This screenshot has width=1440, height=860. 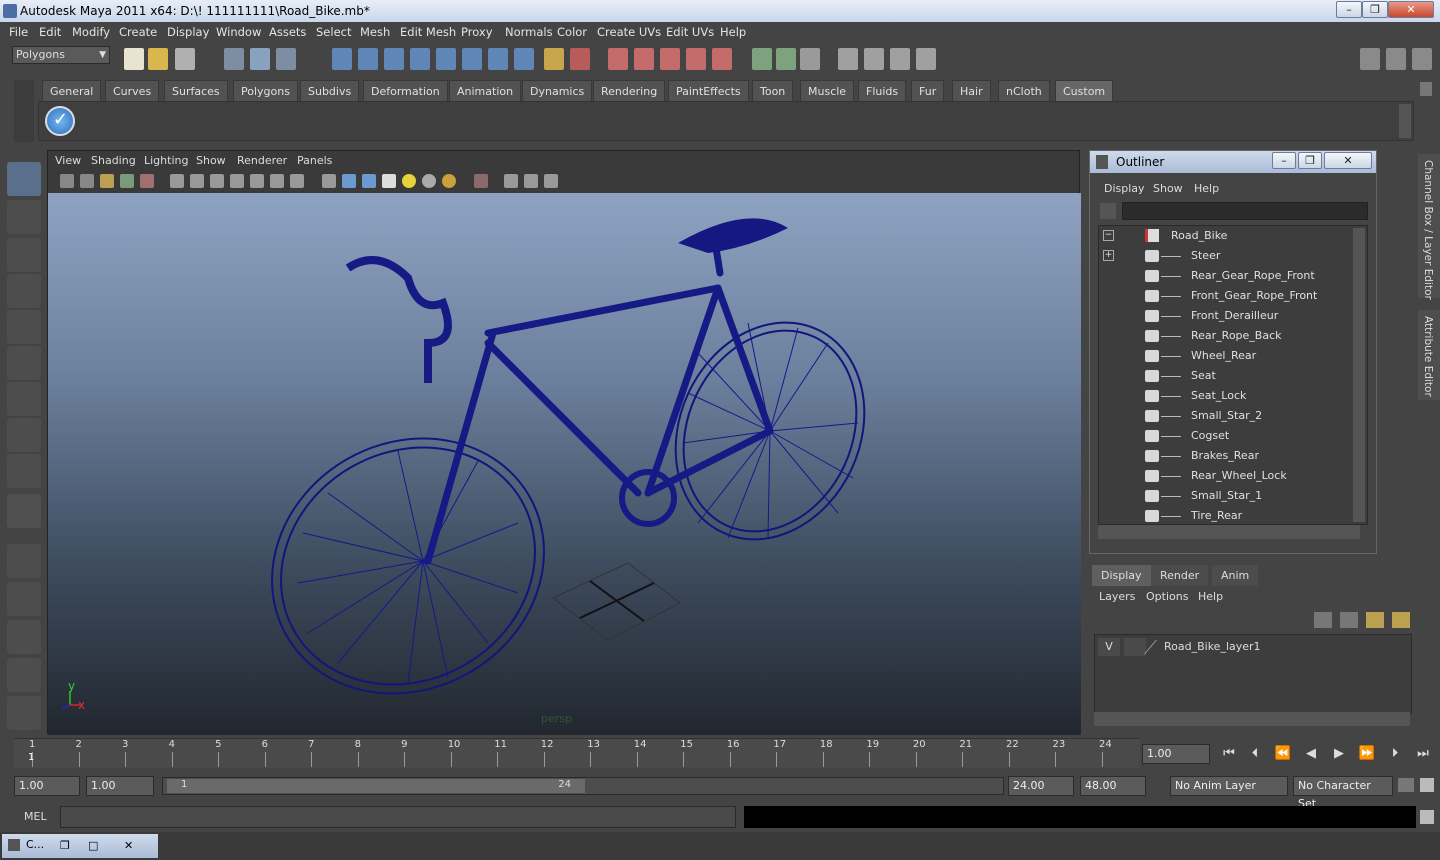 What do you see at coordinates (1205, 256) in the screenshot?
I see `outliner-item: Steer` at bounding box center [1205, 256].